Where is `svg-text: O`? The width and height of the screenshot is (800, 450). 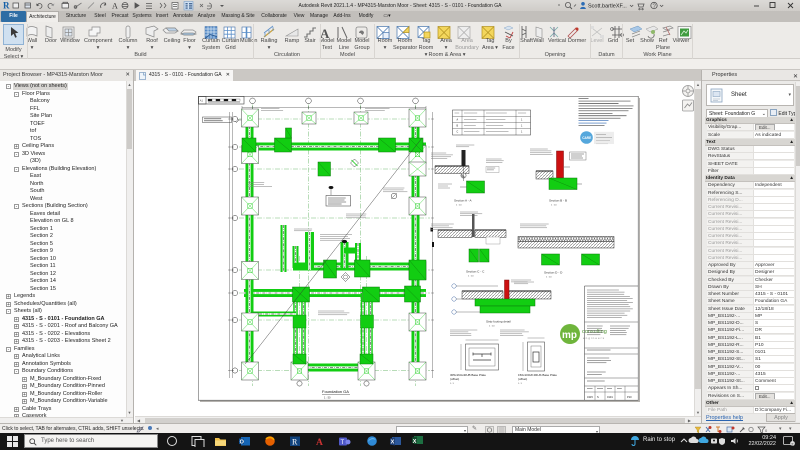
svg-text: O is located at coordinates (242, 442).